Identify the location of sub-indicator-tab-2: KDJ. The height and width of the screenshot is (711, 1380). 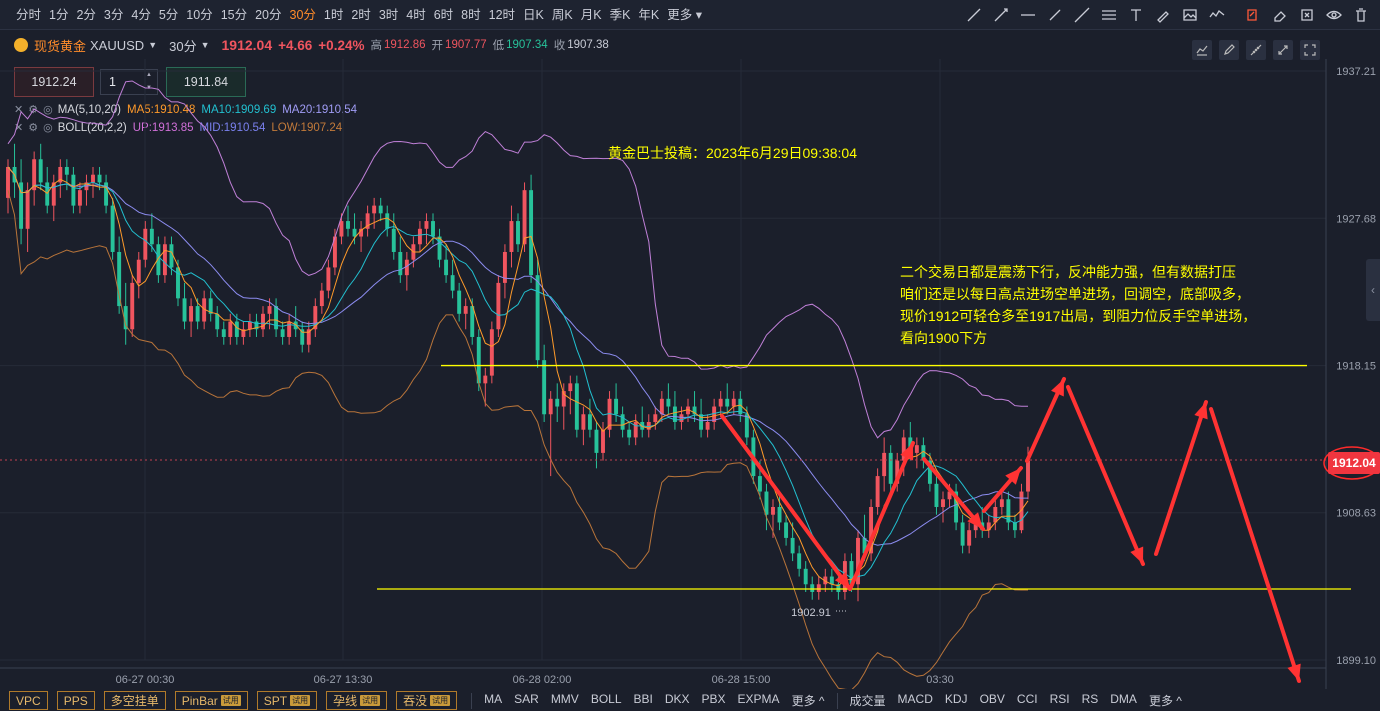
(956, 700).